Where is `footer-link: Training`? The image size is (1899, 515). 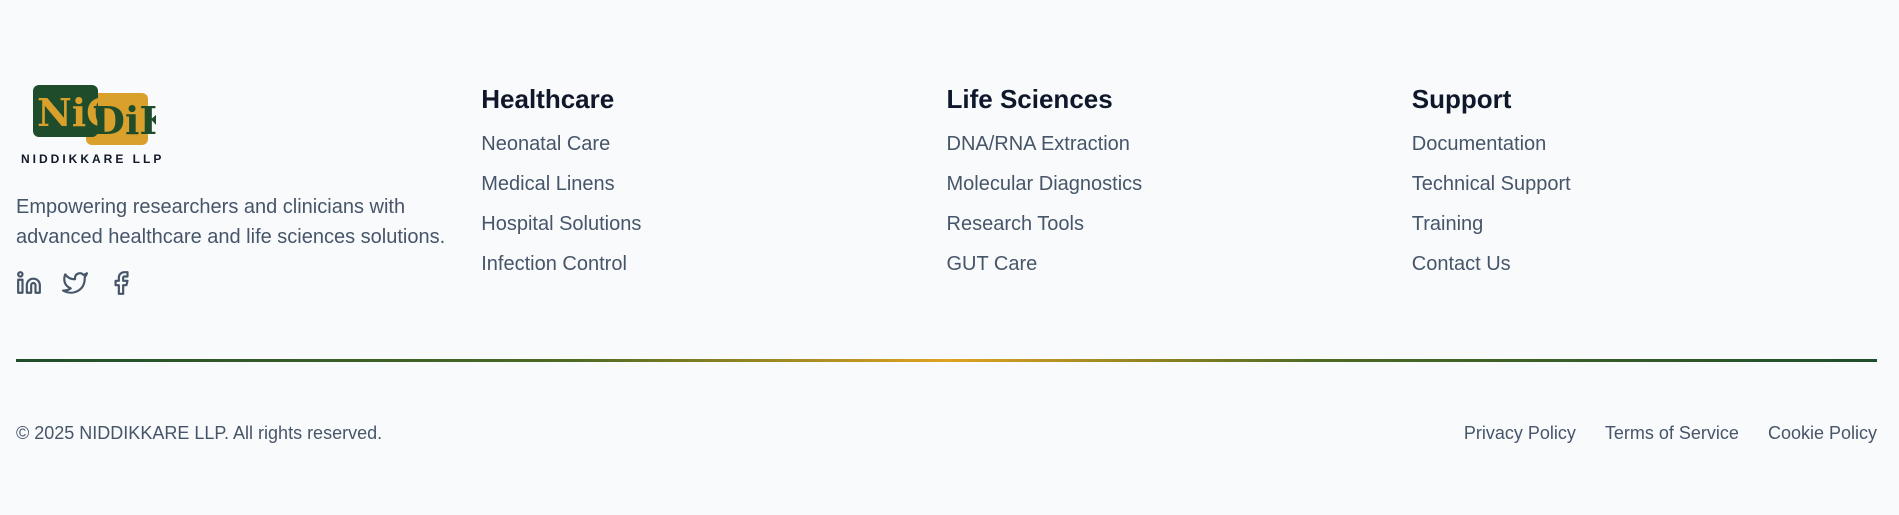 footer-link: Training is located at coordinates (1644, 224).